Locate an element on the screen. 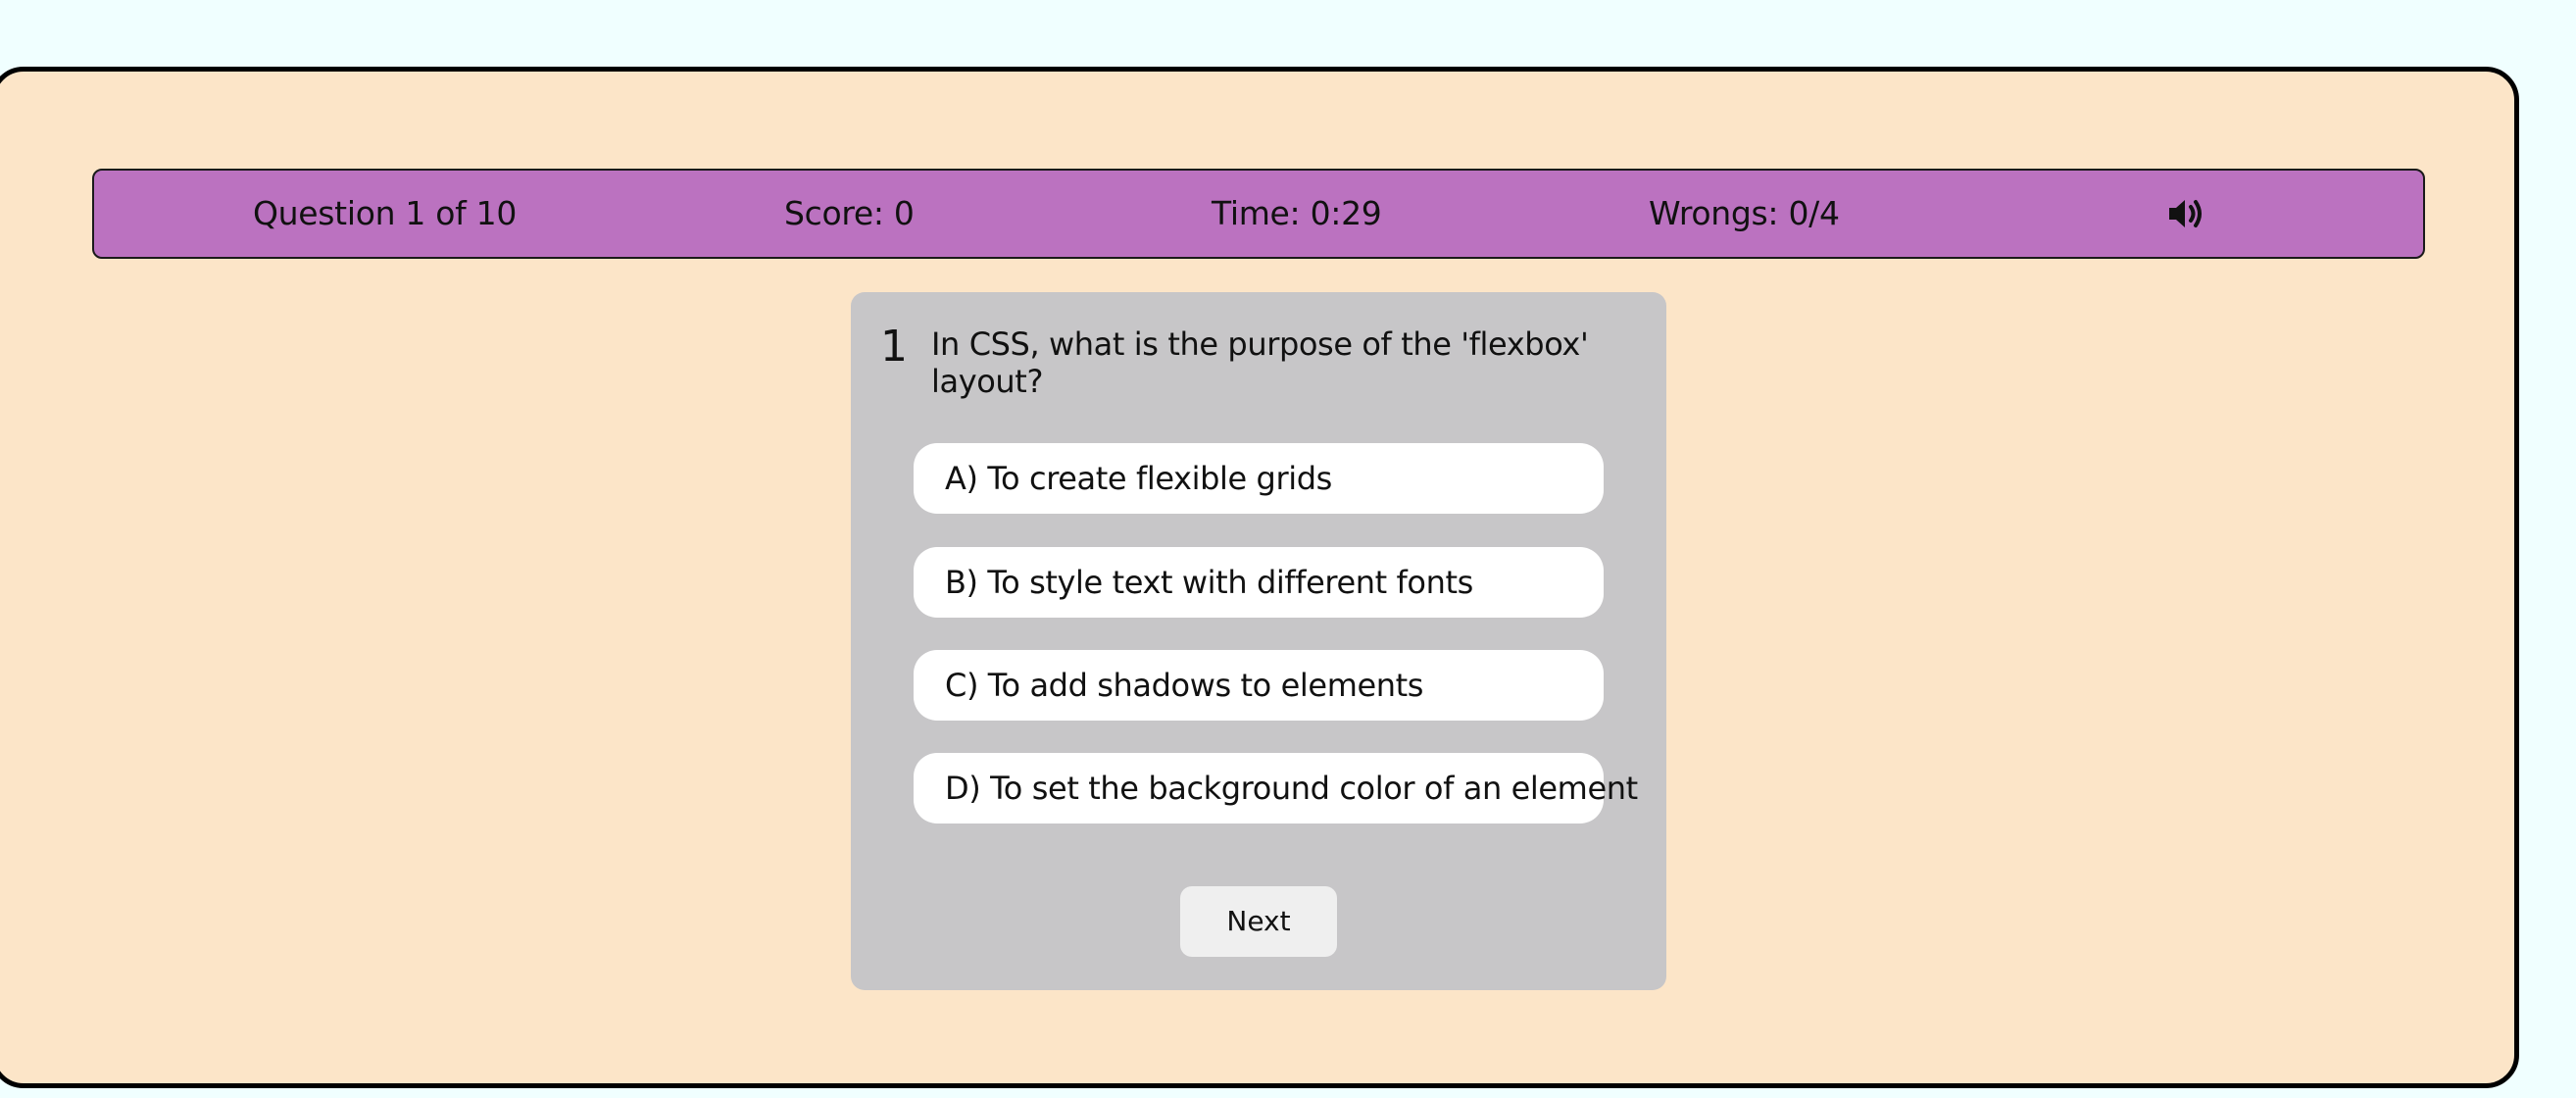 Image resolution: width=2576 pixels, height=1098 pixels. wrongs-display: Wrongs: 0/4 is located at coordinates (1744, 213).